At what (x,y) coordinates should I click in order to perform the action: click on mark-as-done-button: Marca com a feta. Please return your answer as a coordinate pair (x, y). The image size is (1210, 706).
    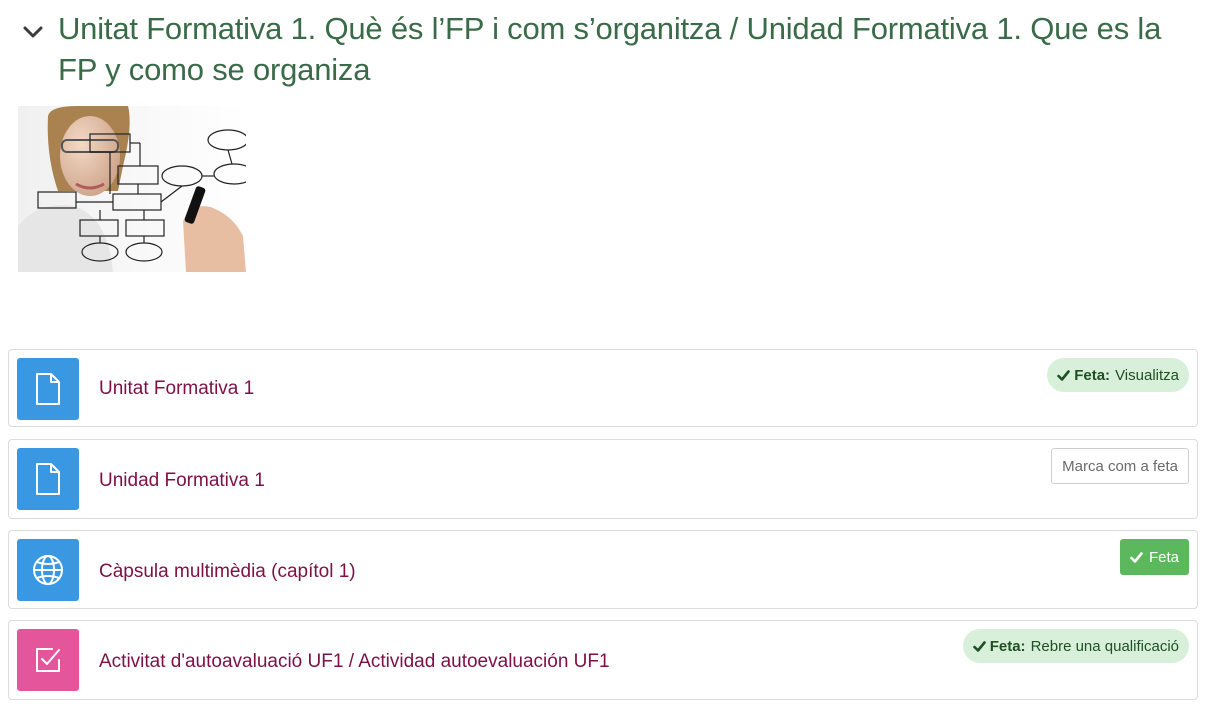
    Looking at the image, I should click on (1120, 466).